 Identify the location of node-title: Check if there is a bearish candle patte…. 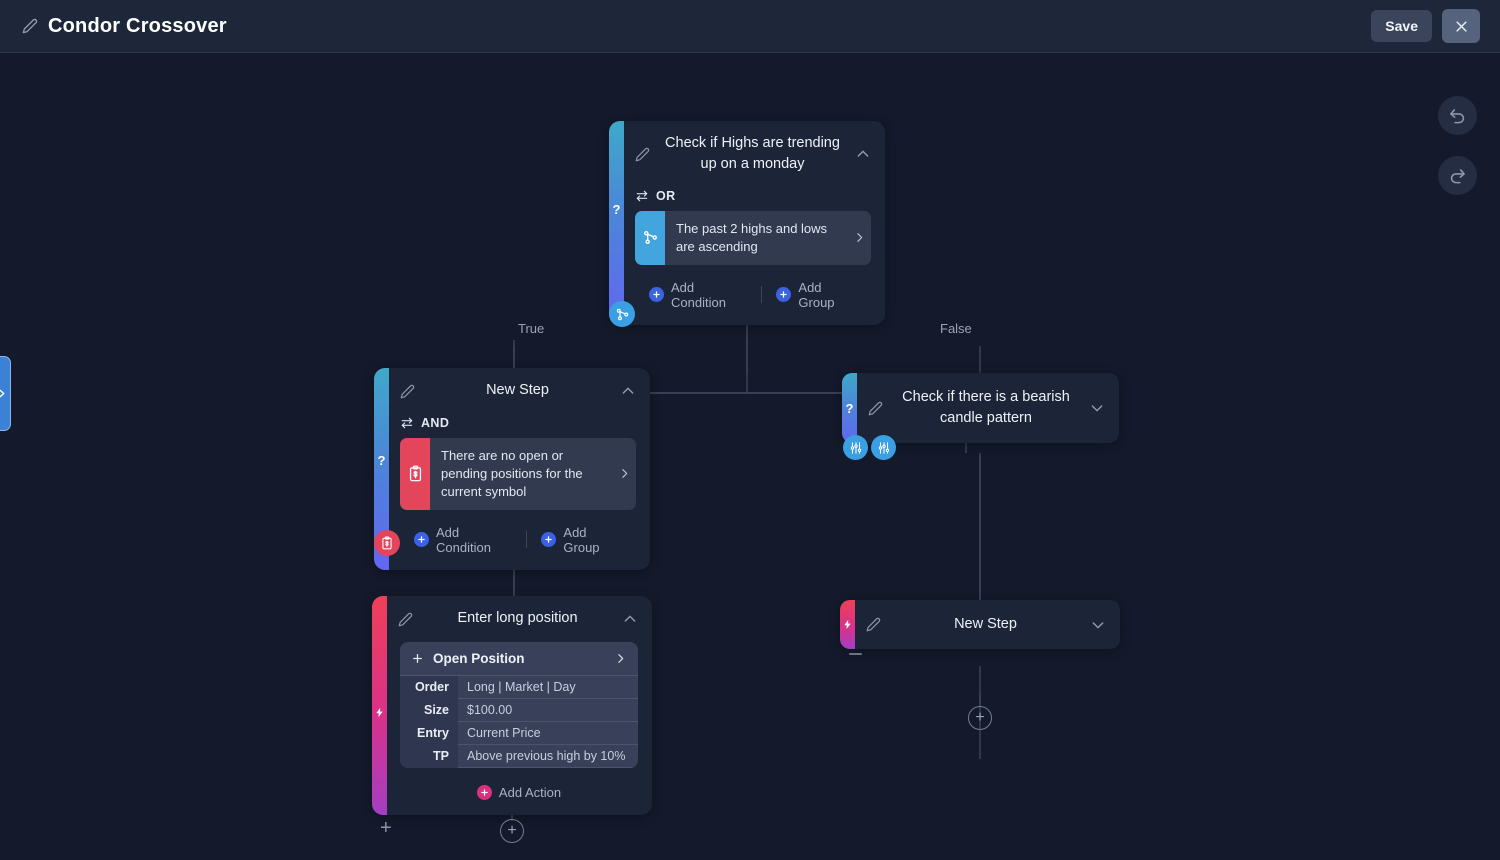
(986, 408).